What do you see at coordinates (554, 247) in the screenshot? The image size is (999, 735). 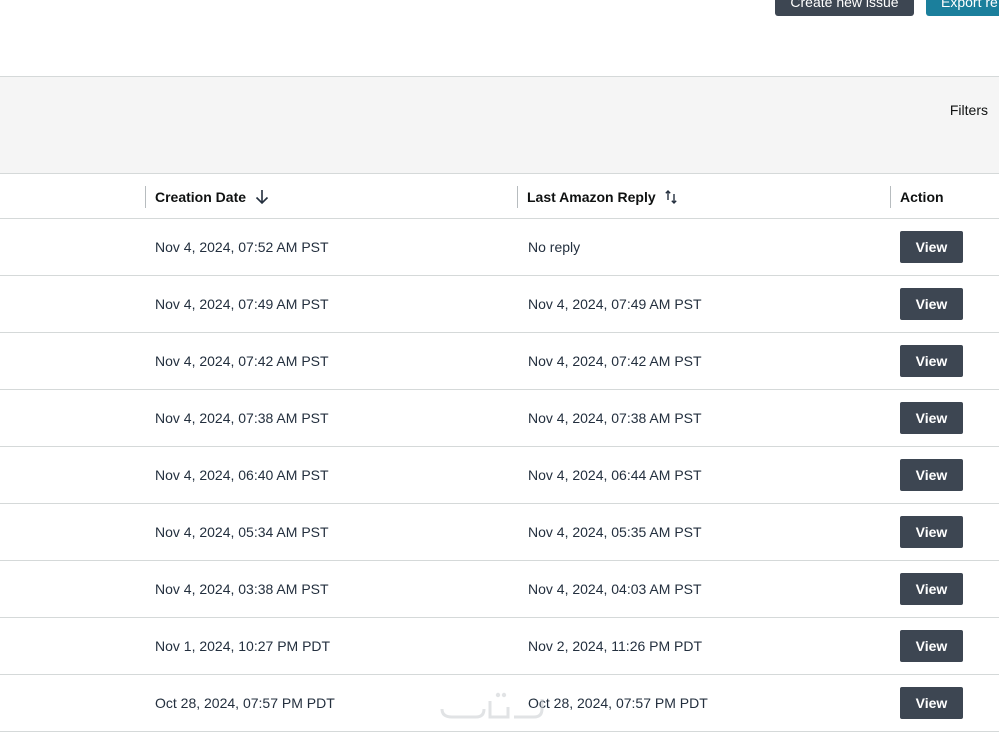 I see `last-reply-cell: No reply` at bounding box center [554, 247].